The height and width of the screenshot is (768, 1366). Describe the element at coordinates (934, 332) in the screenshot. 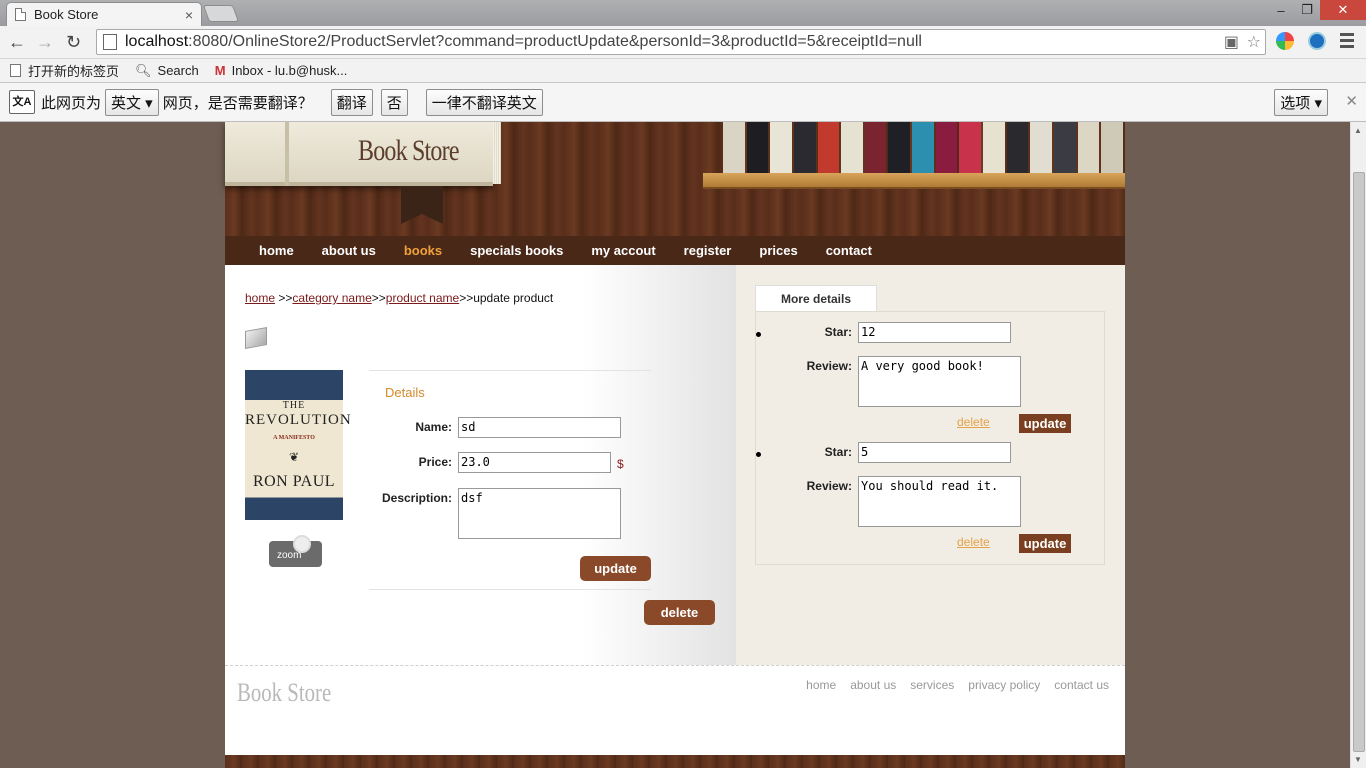

I see `star-input: 12` at that location.